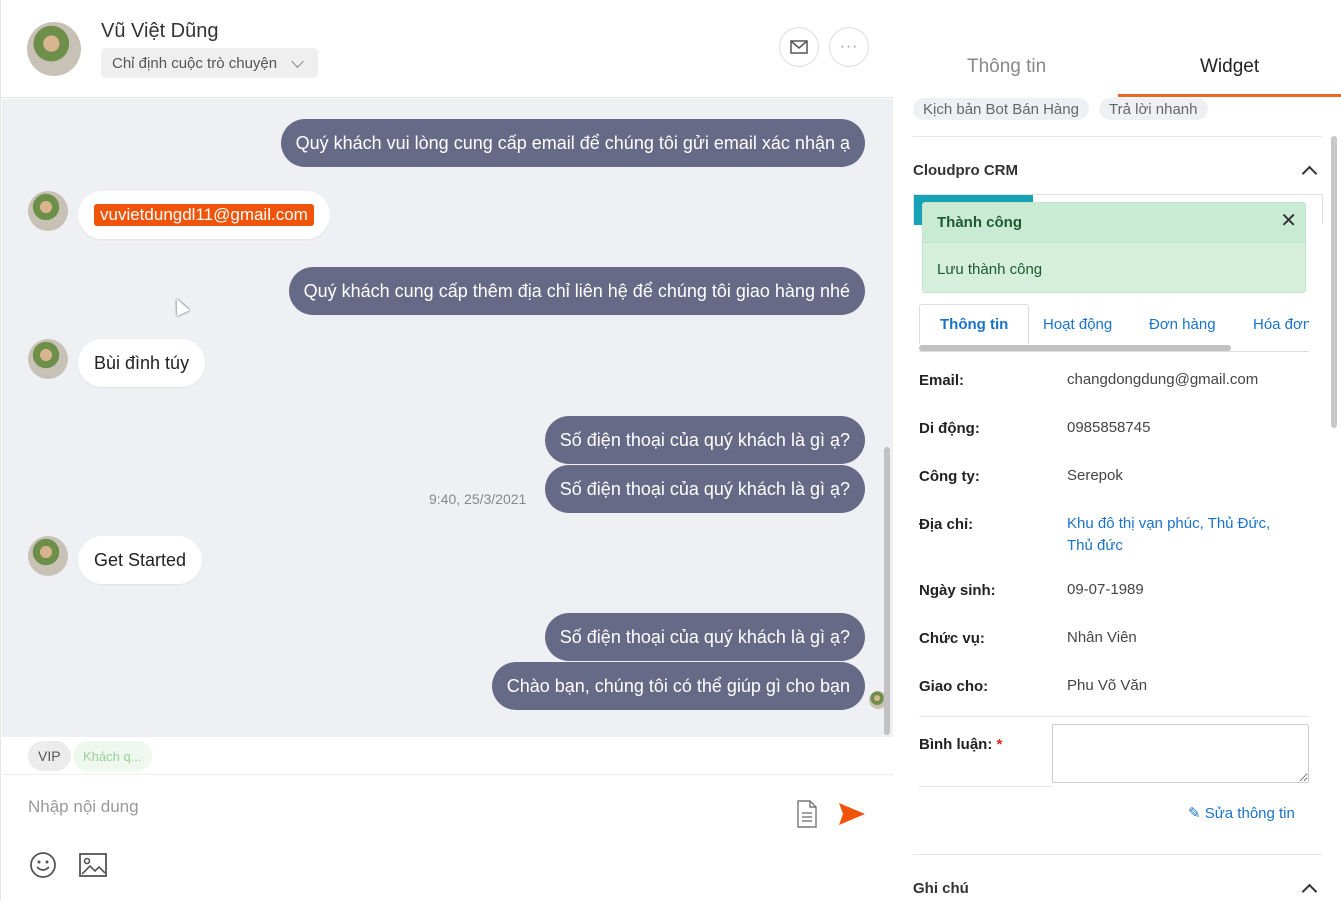  Describe the element at coordinates (974, 324) in the screenshot. I see `crm-tab-info: Thông tin` at that location.